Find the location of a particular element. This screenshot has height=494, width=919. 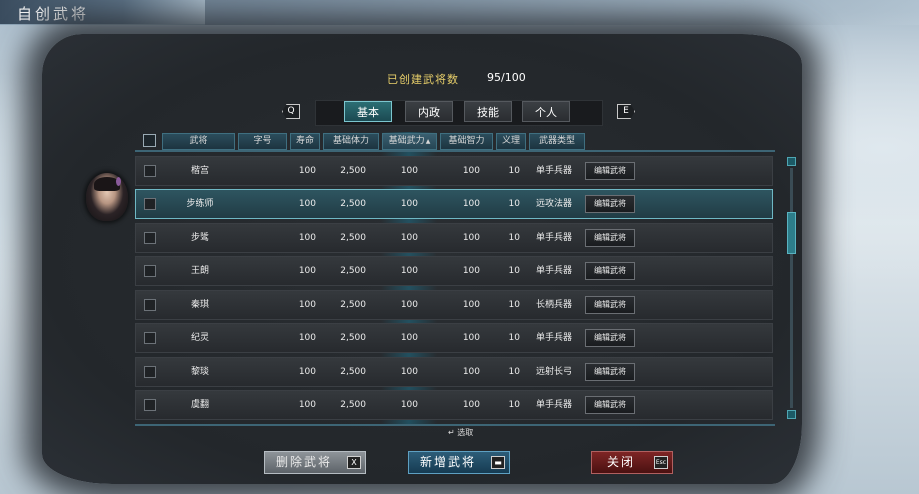

column-header-life: 寿命 is located at coordinates (305, 141).